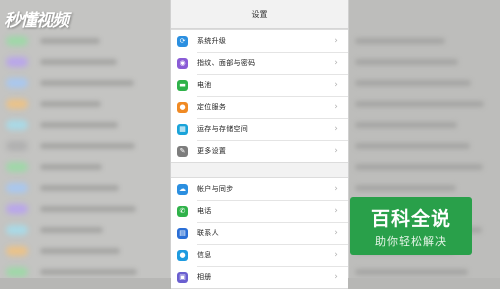 This screenshot has width=500, height=289. Describe the element at coordinates (36, 21) in the screenshot. I see `video-watermark: 秒懂视频` at that location.